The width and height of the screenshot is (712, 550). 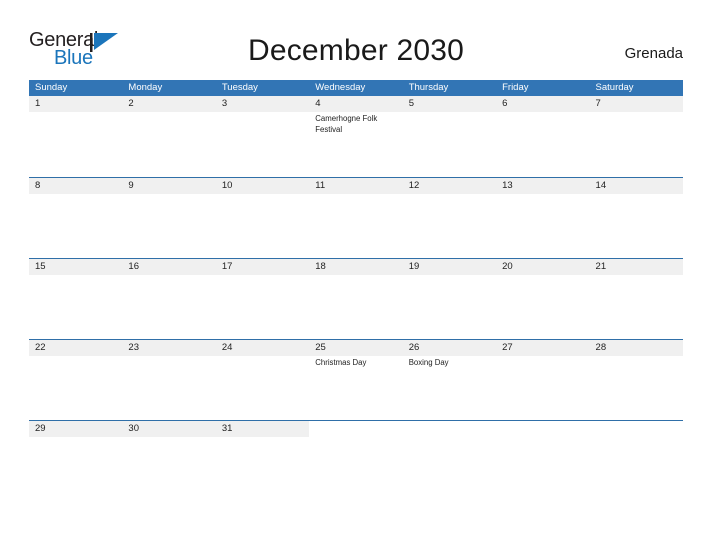 What do you see at coordinates (169, 430) in the screenshot?
I see `calendar-day-cell: 30` at bounding box center [169, 430].